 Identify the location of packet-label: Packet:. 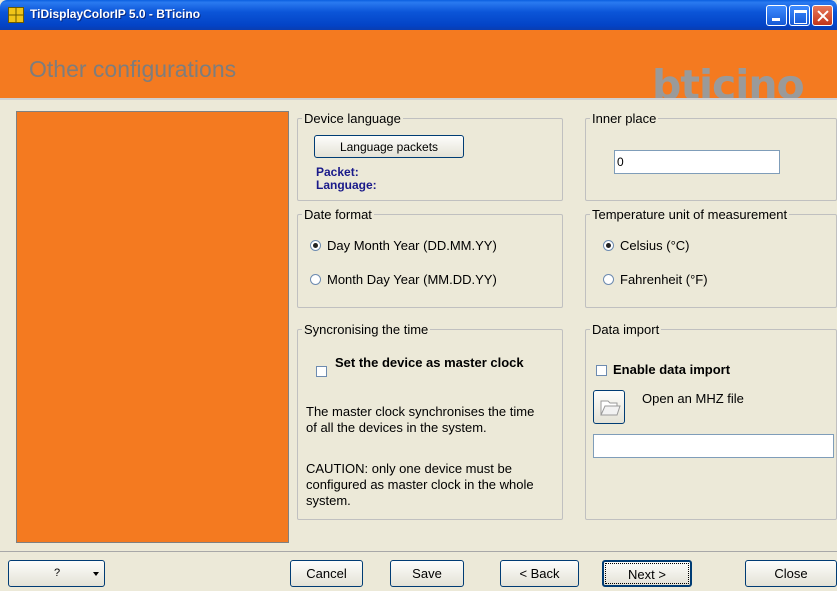
(337, 172).